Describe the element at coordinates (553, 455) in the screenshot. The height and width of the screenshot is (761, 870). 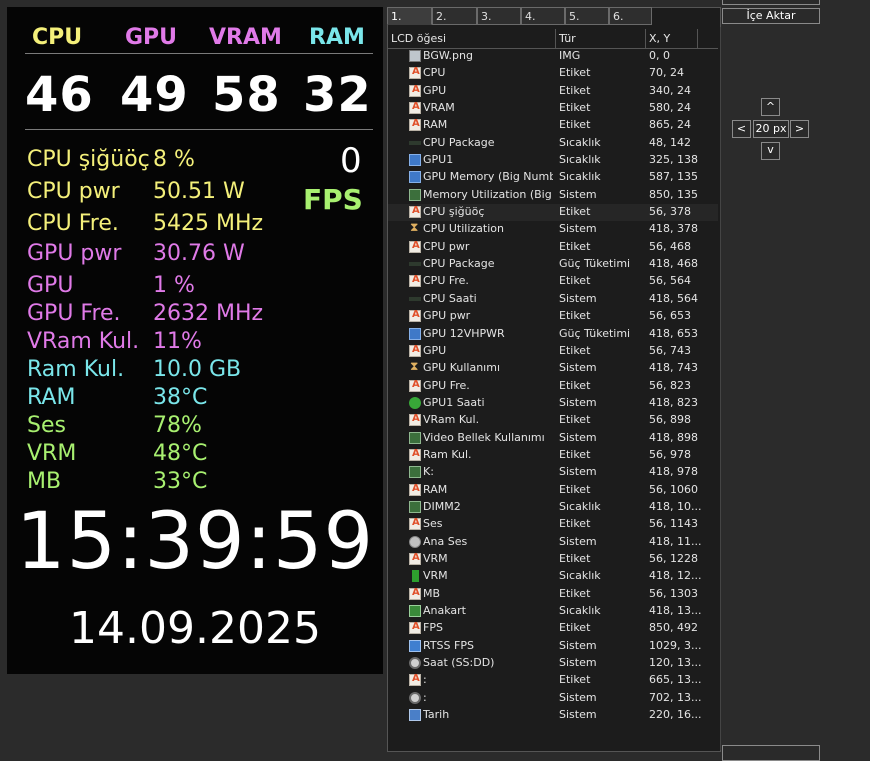
I see `list-item: Ram Kul. Etiket 56, 978` at that location.